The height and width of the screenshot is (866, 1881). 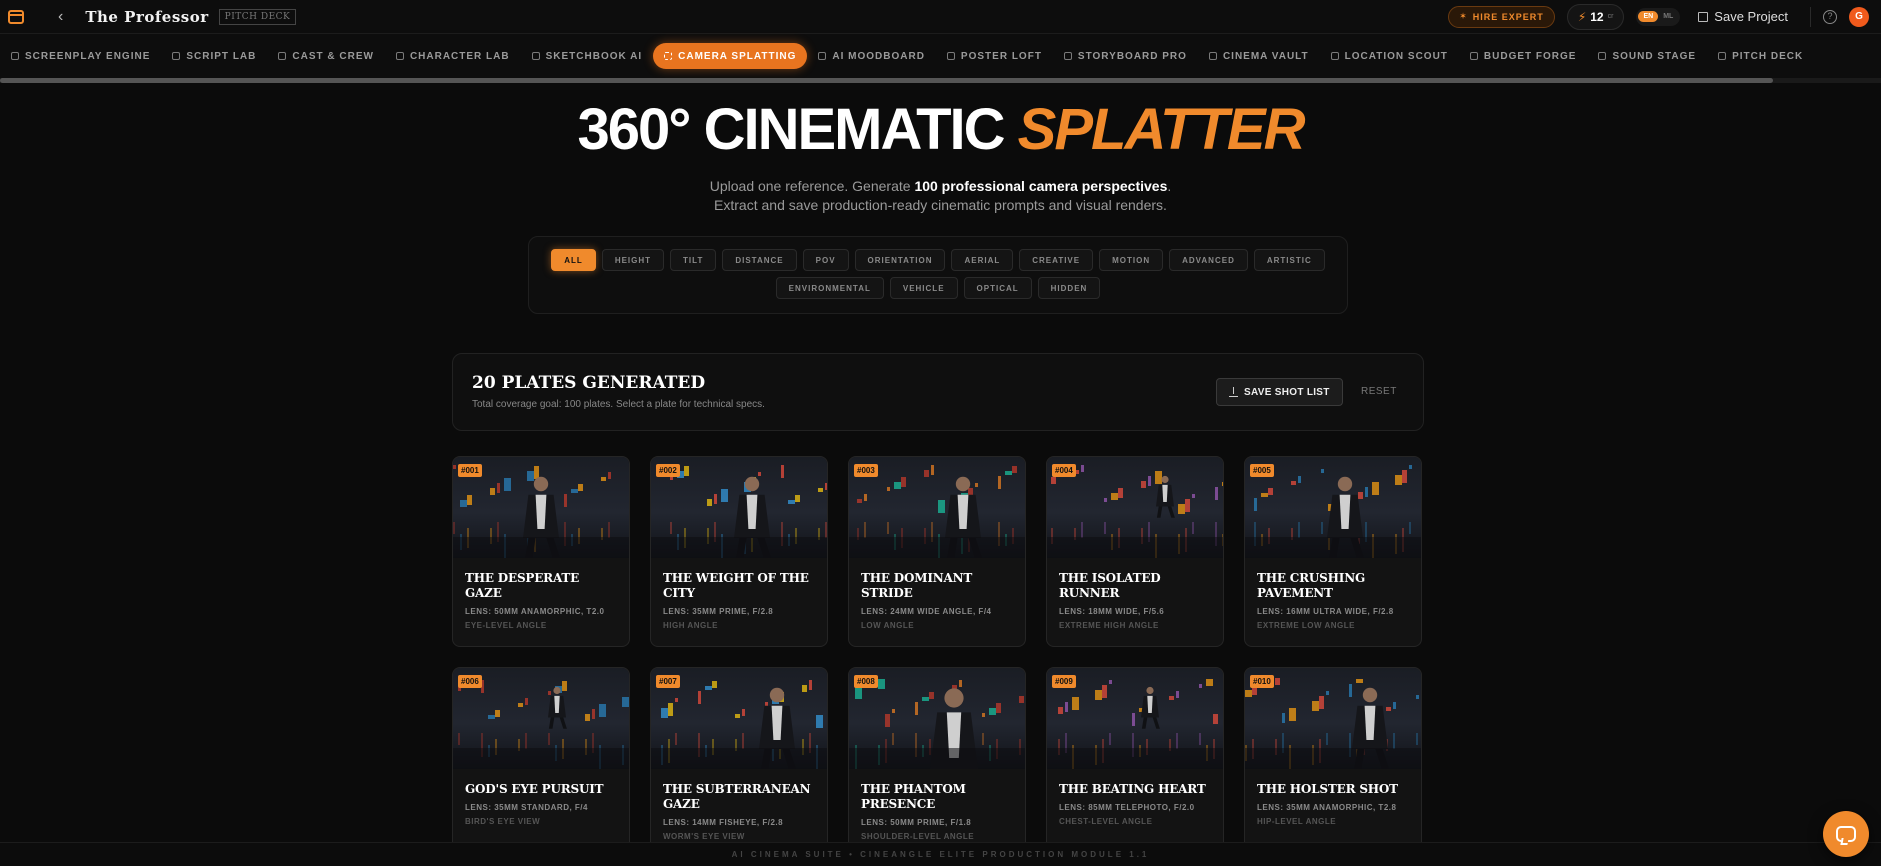 I want to click on plate-thumbnail: #001, so click(x=541, y=507).